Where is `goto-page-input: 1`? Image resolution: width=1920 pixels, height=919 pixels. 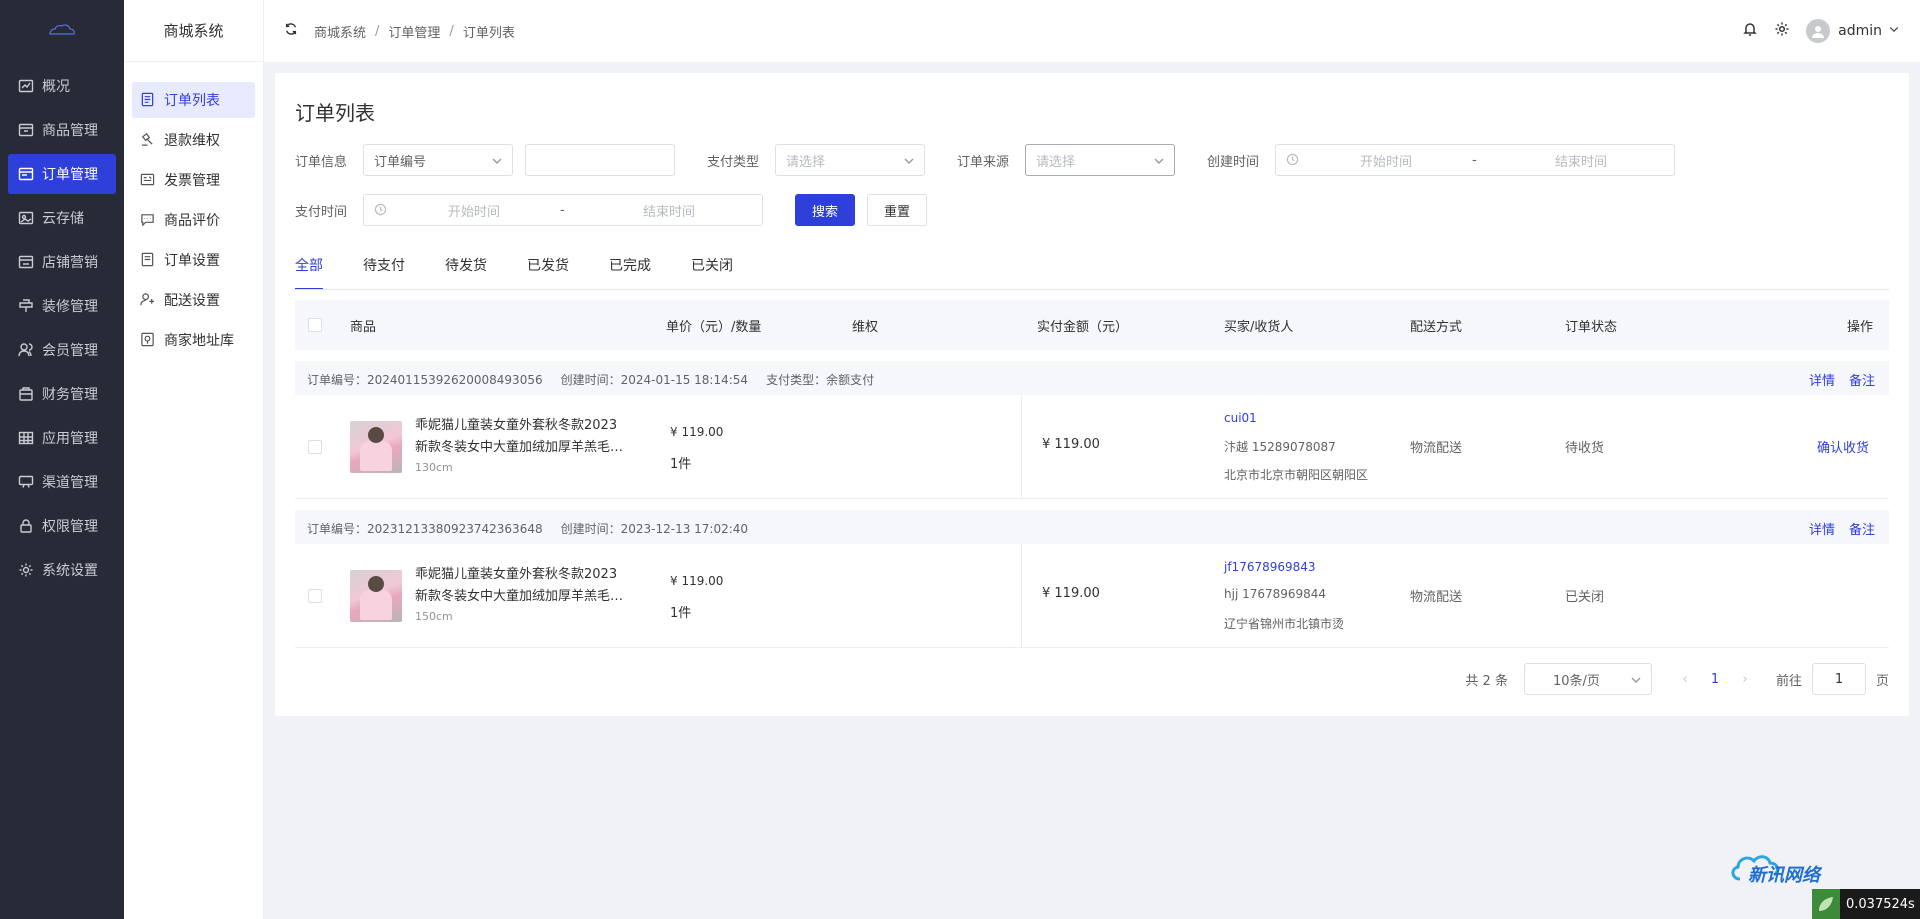
goto-page-input: 1 is located at coordinates (1838, 679).